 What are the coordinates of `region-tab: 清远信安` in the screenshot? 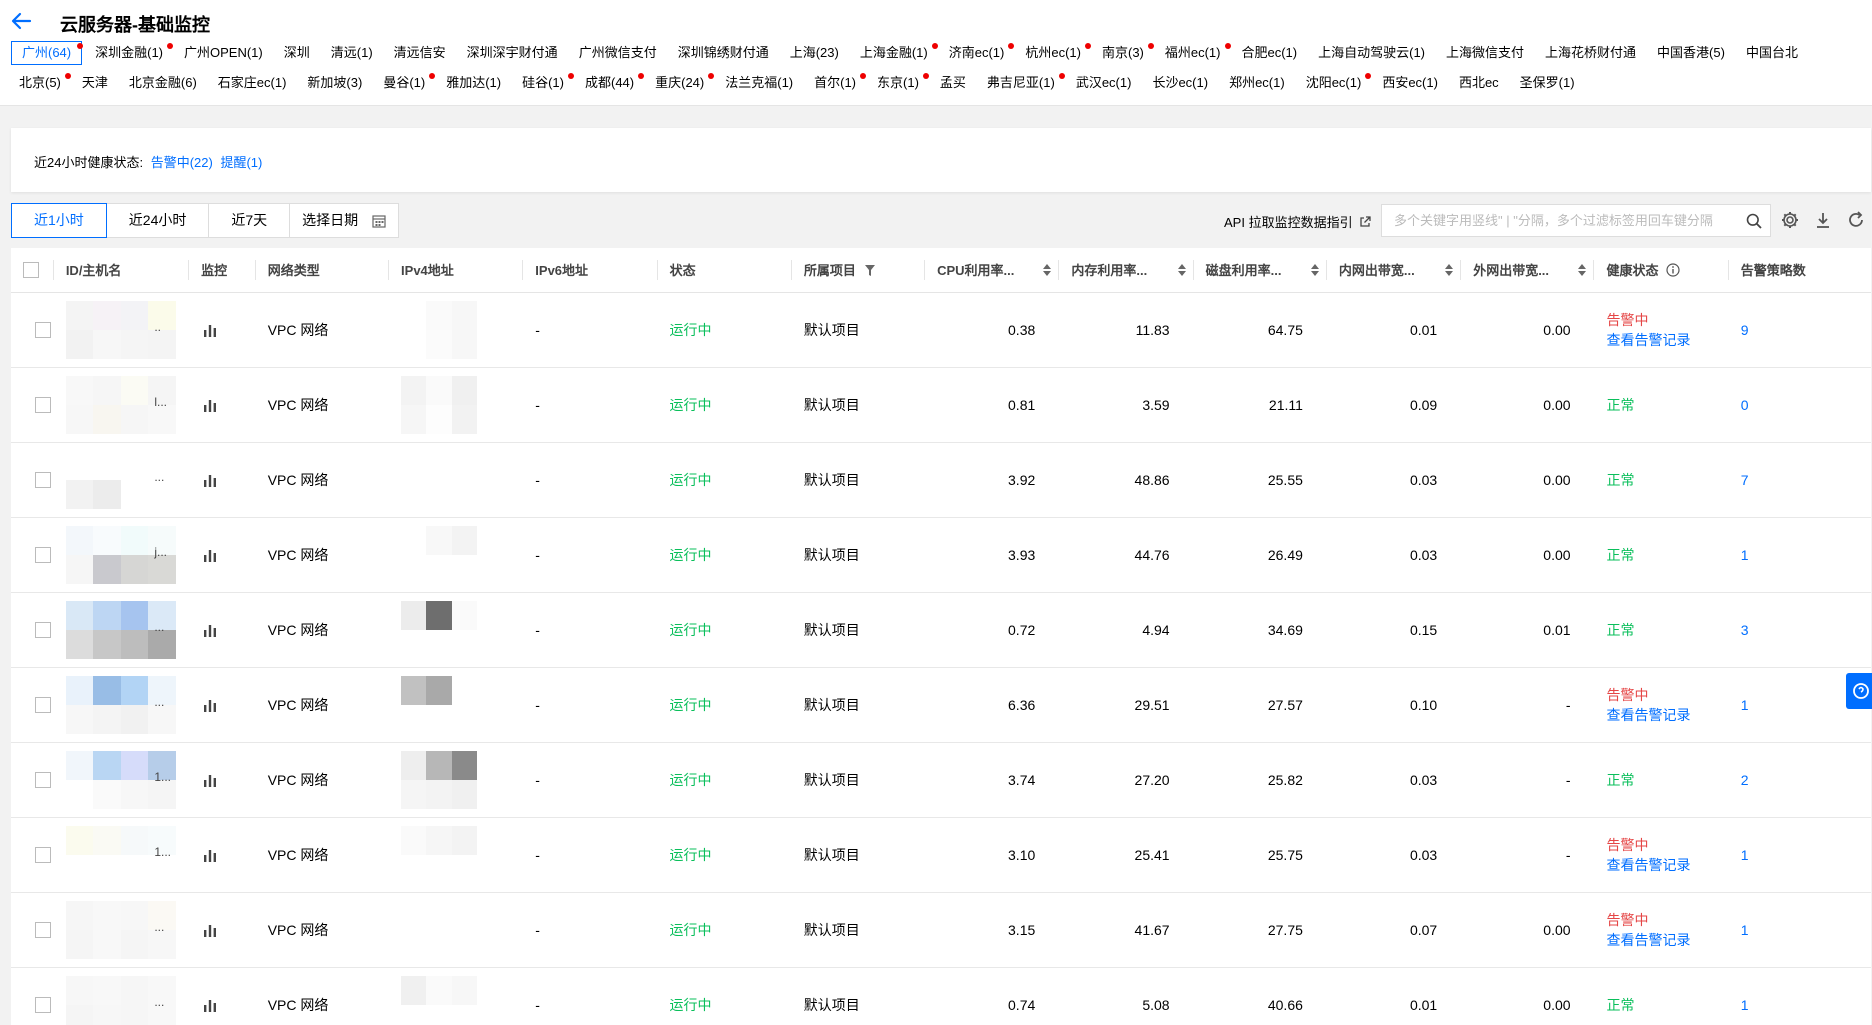 It's located at (420, 53).